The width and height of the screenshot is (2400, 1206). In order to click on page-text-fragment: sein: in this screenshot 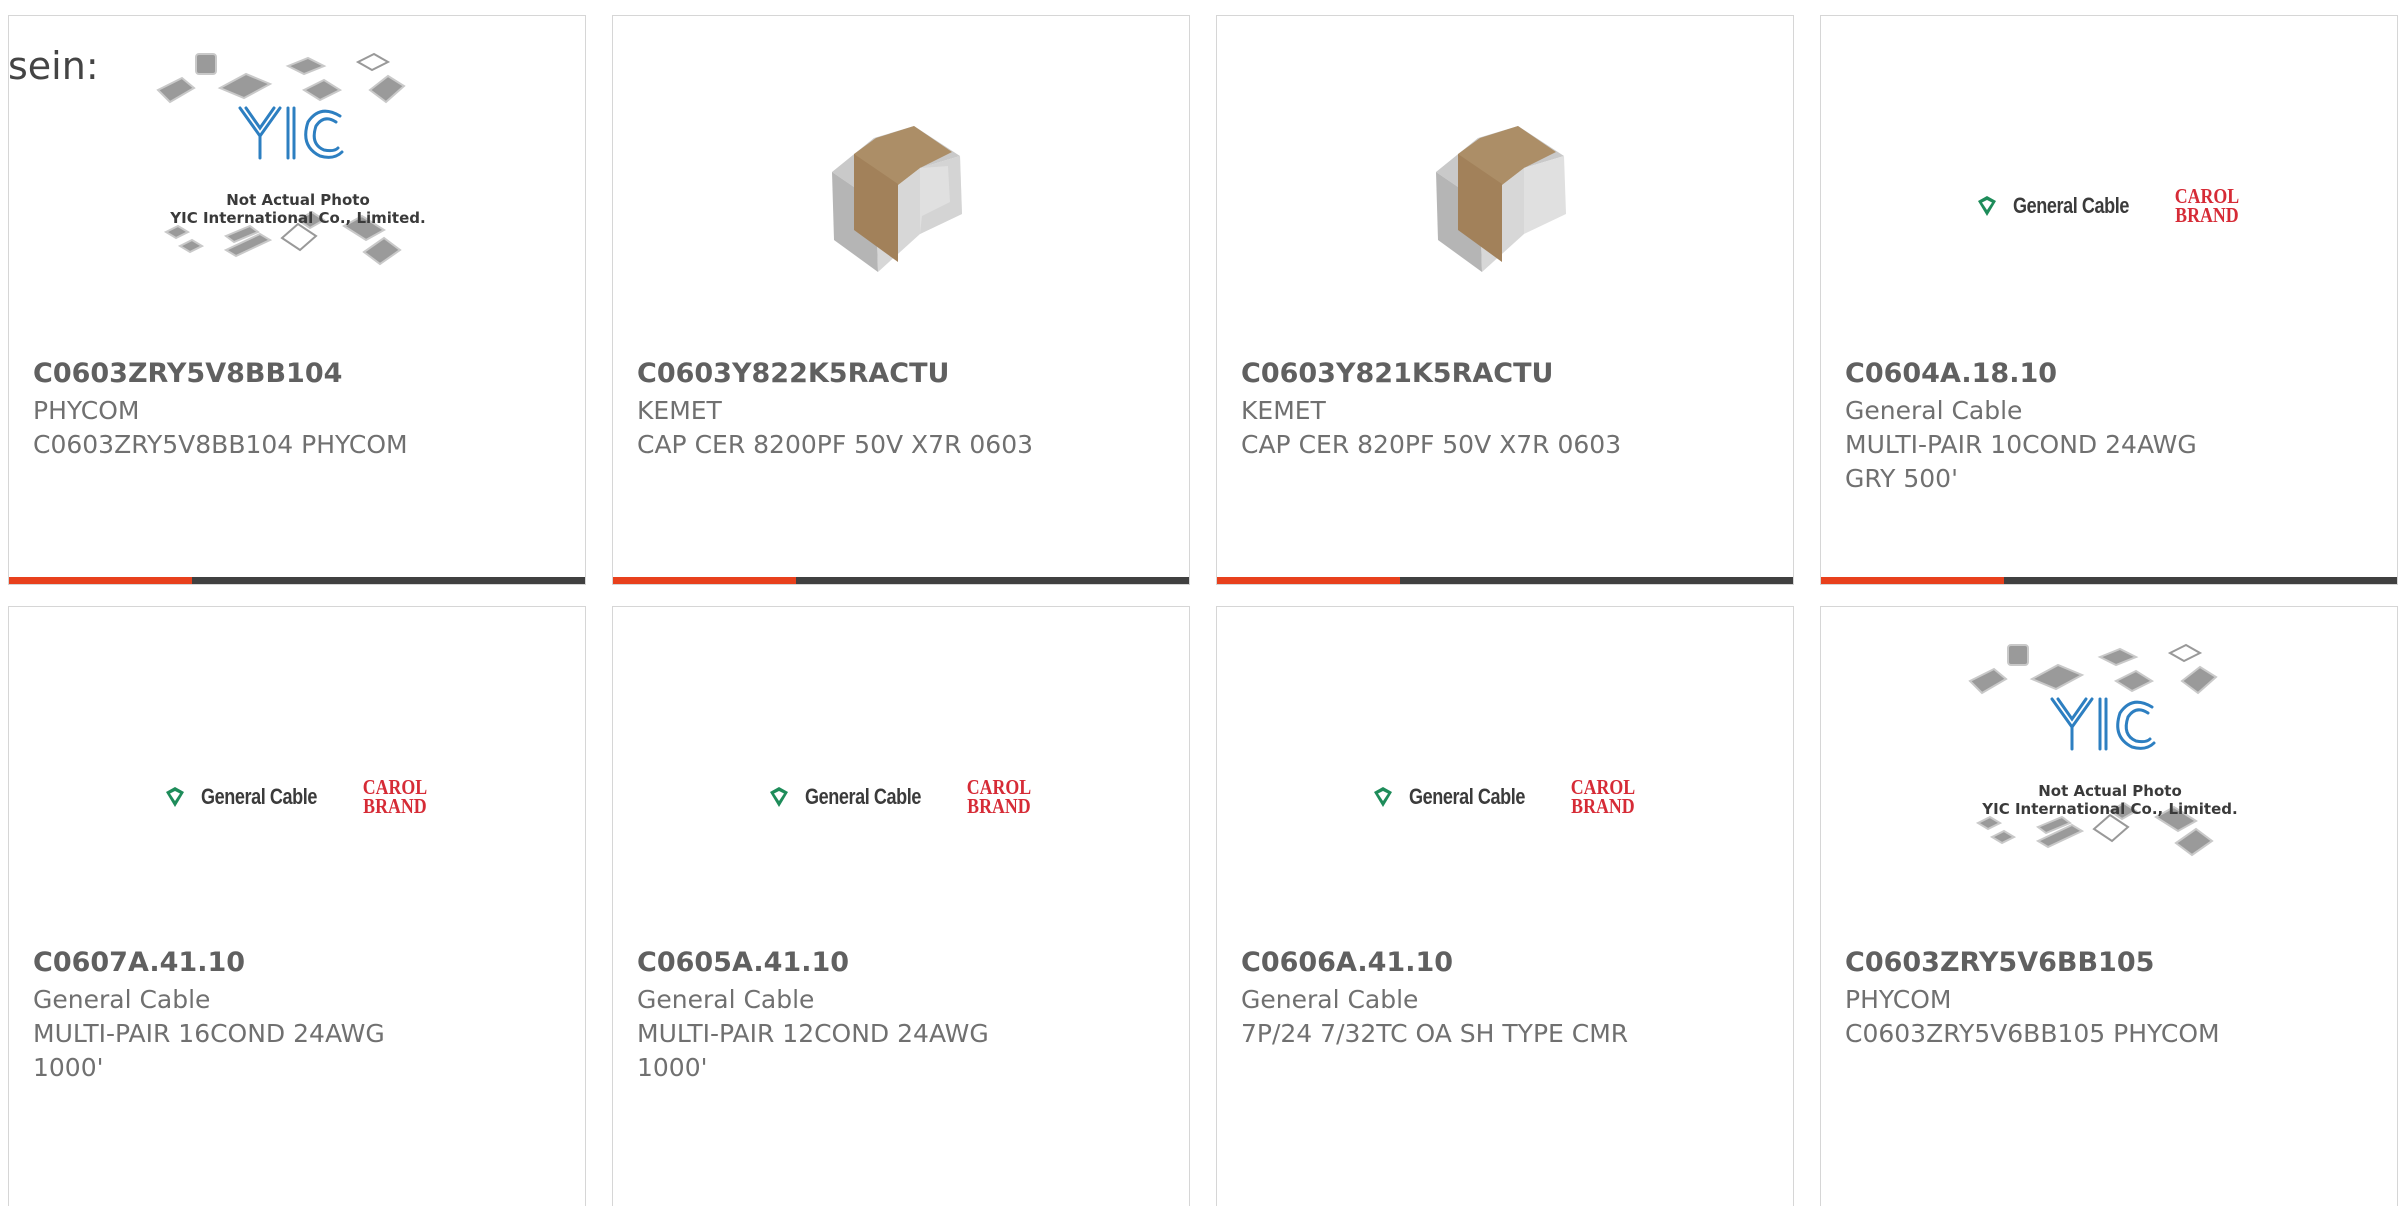, I will do `click(53, 66)`.